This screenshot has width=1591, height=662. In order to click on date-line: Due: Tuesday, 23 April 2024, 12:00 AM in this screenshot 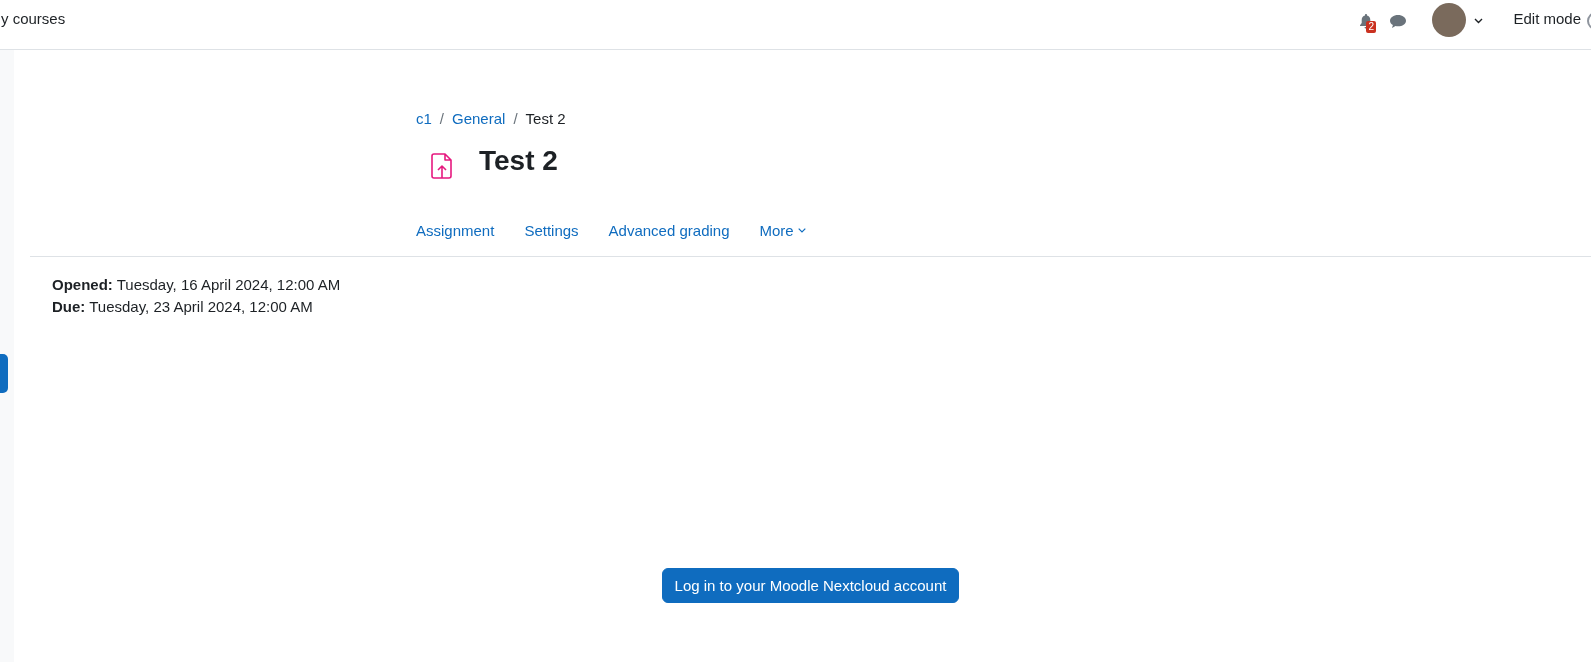, I will do `click(182, 306)`.